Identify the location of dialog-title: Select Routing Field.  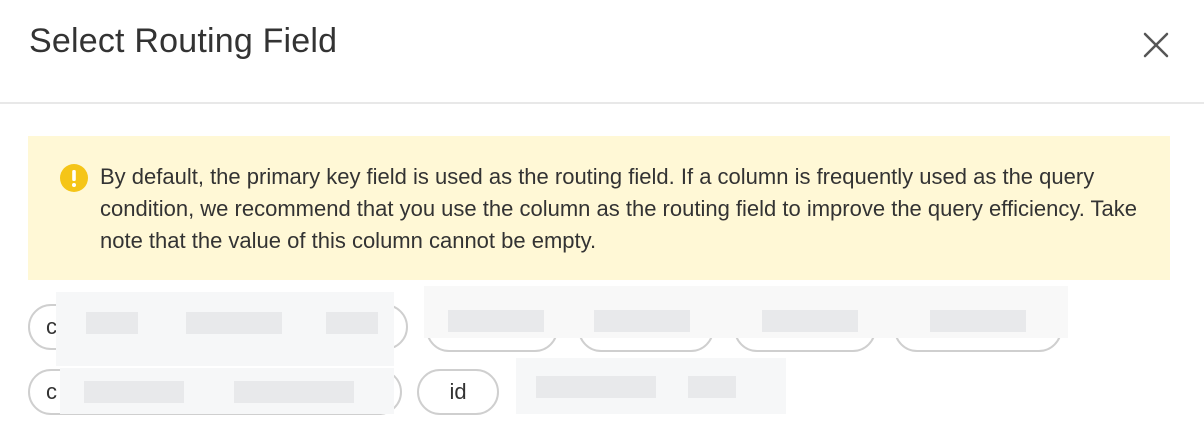
(183, 41).